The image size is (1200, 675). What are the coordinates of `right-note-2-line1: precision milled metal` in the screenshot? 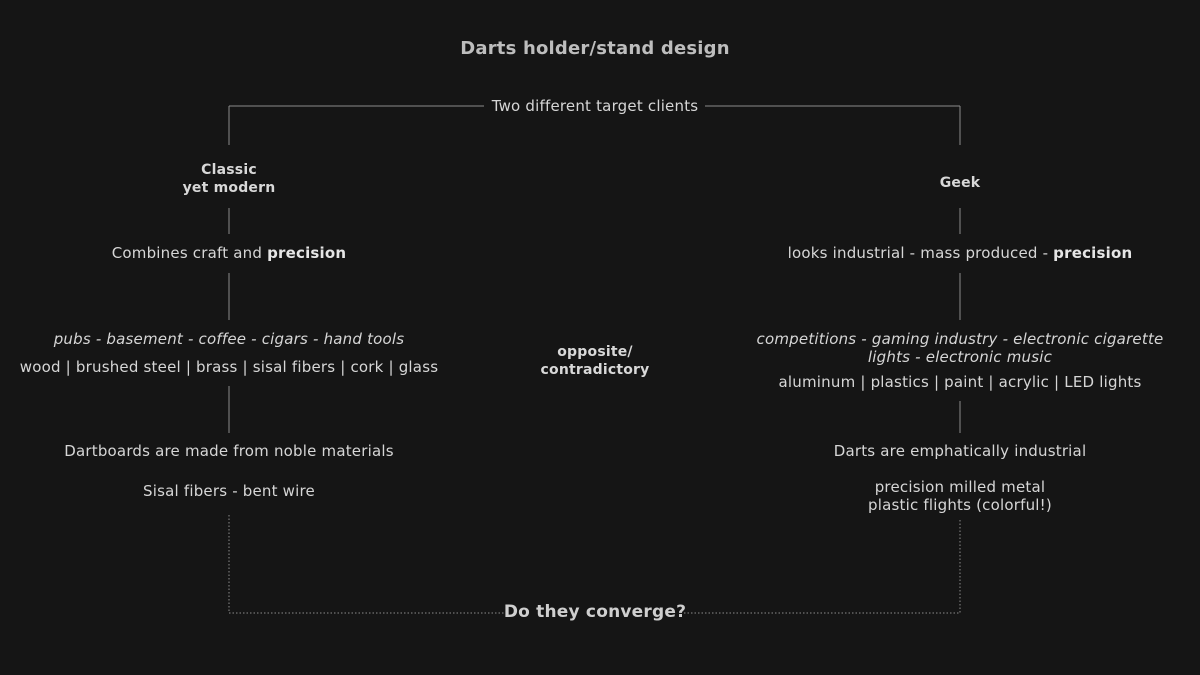 It's located at (960, 487).